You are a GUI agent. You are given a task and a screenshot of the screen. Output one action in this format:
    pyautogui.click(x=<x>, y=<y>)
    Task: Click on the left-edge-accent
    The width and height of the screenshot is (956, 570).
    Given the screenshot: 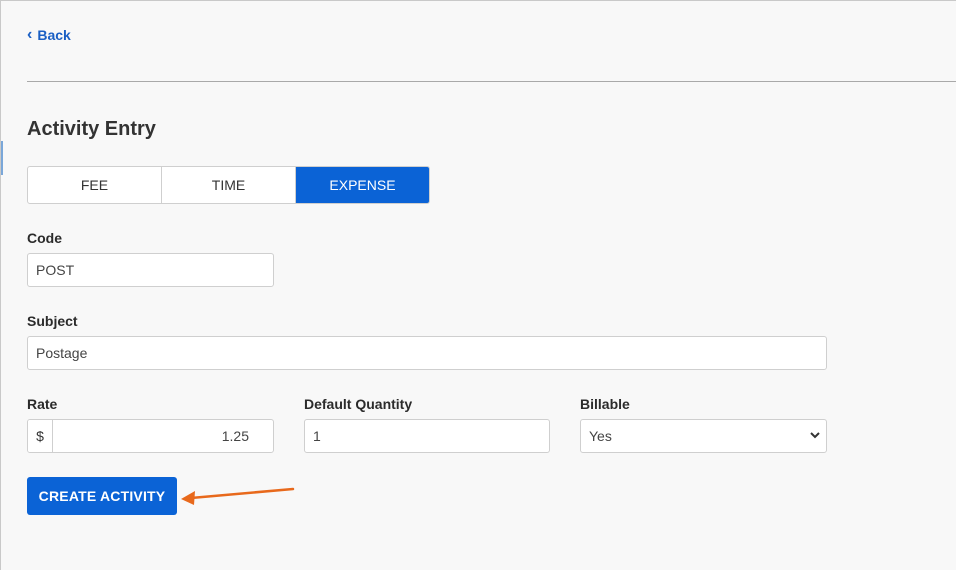 What is the action you would take?
    pyautogui.click(x=2, y=158)
    